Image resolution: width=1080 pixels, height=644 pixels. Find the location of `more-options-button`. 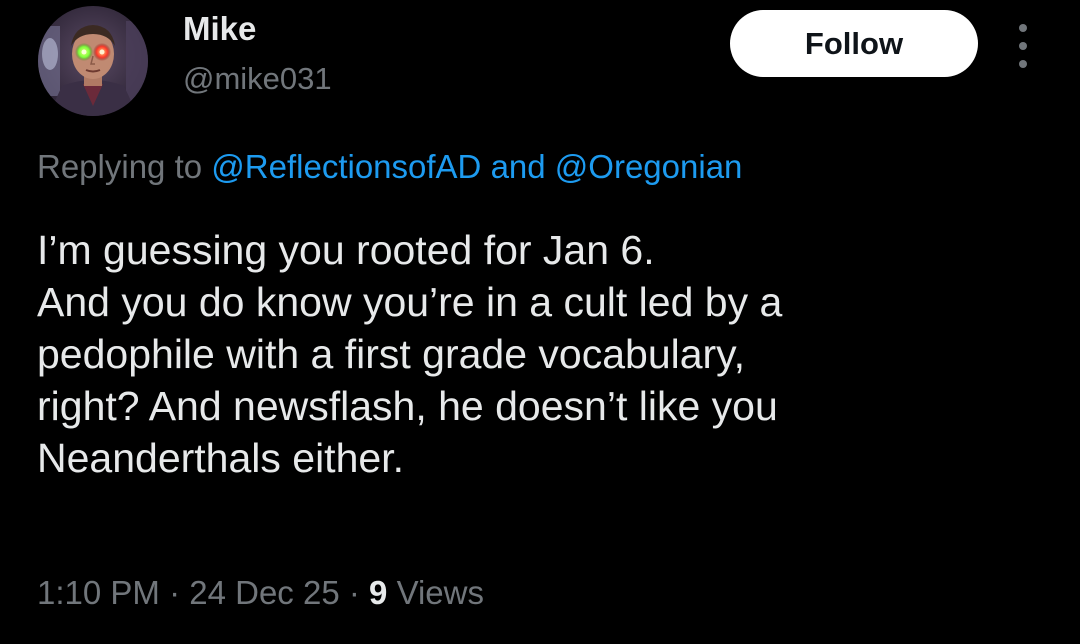

more-options-button is located at coordinates (1023, 46).